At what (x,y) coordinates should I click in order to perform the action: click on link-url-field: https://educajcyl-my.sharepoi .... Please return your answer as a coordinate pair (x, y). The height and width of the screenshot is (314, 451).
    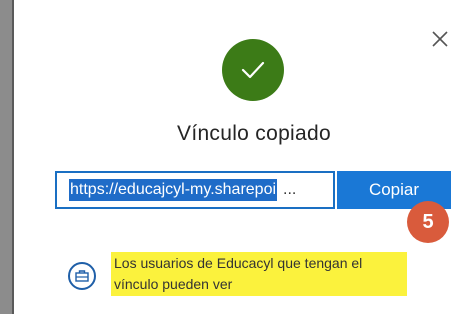
    Looking at the image, I should click on (195, 190).